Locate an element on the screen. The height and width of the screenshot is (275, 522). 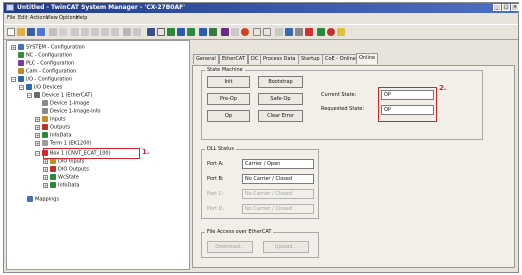
clear-error-button: Clear Error is located at coordinates (280, 116).